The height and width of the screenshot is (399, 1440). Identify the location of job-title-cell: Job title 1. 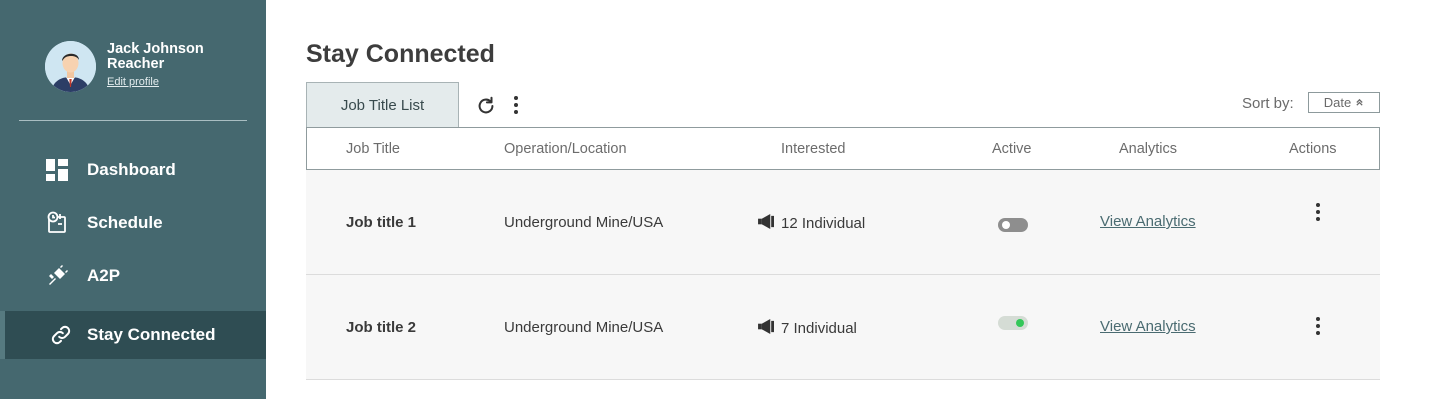
(381, 222).